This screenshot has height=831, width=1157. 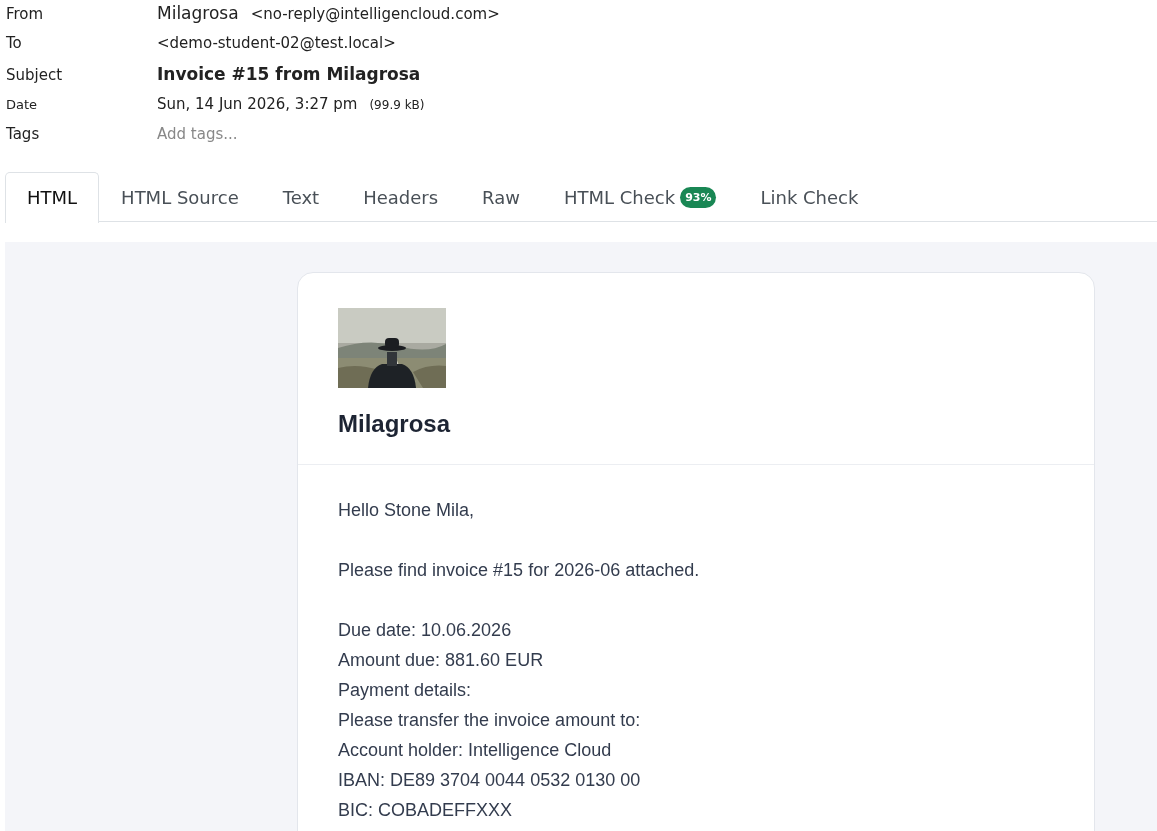 I want to click on body-text: Hello Stone Mila,, so click(x=406, y=509).